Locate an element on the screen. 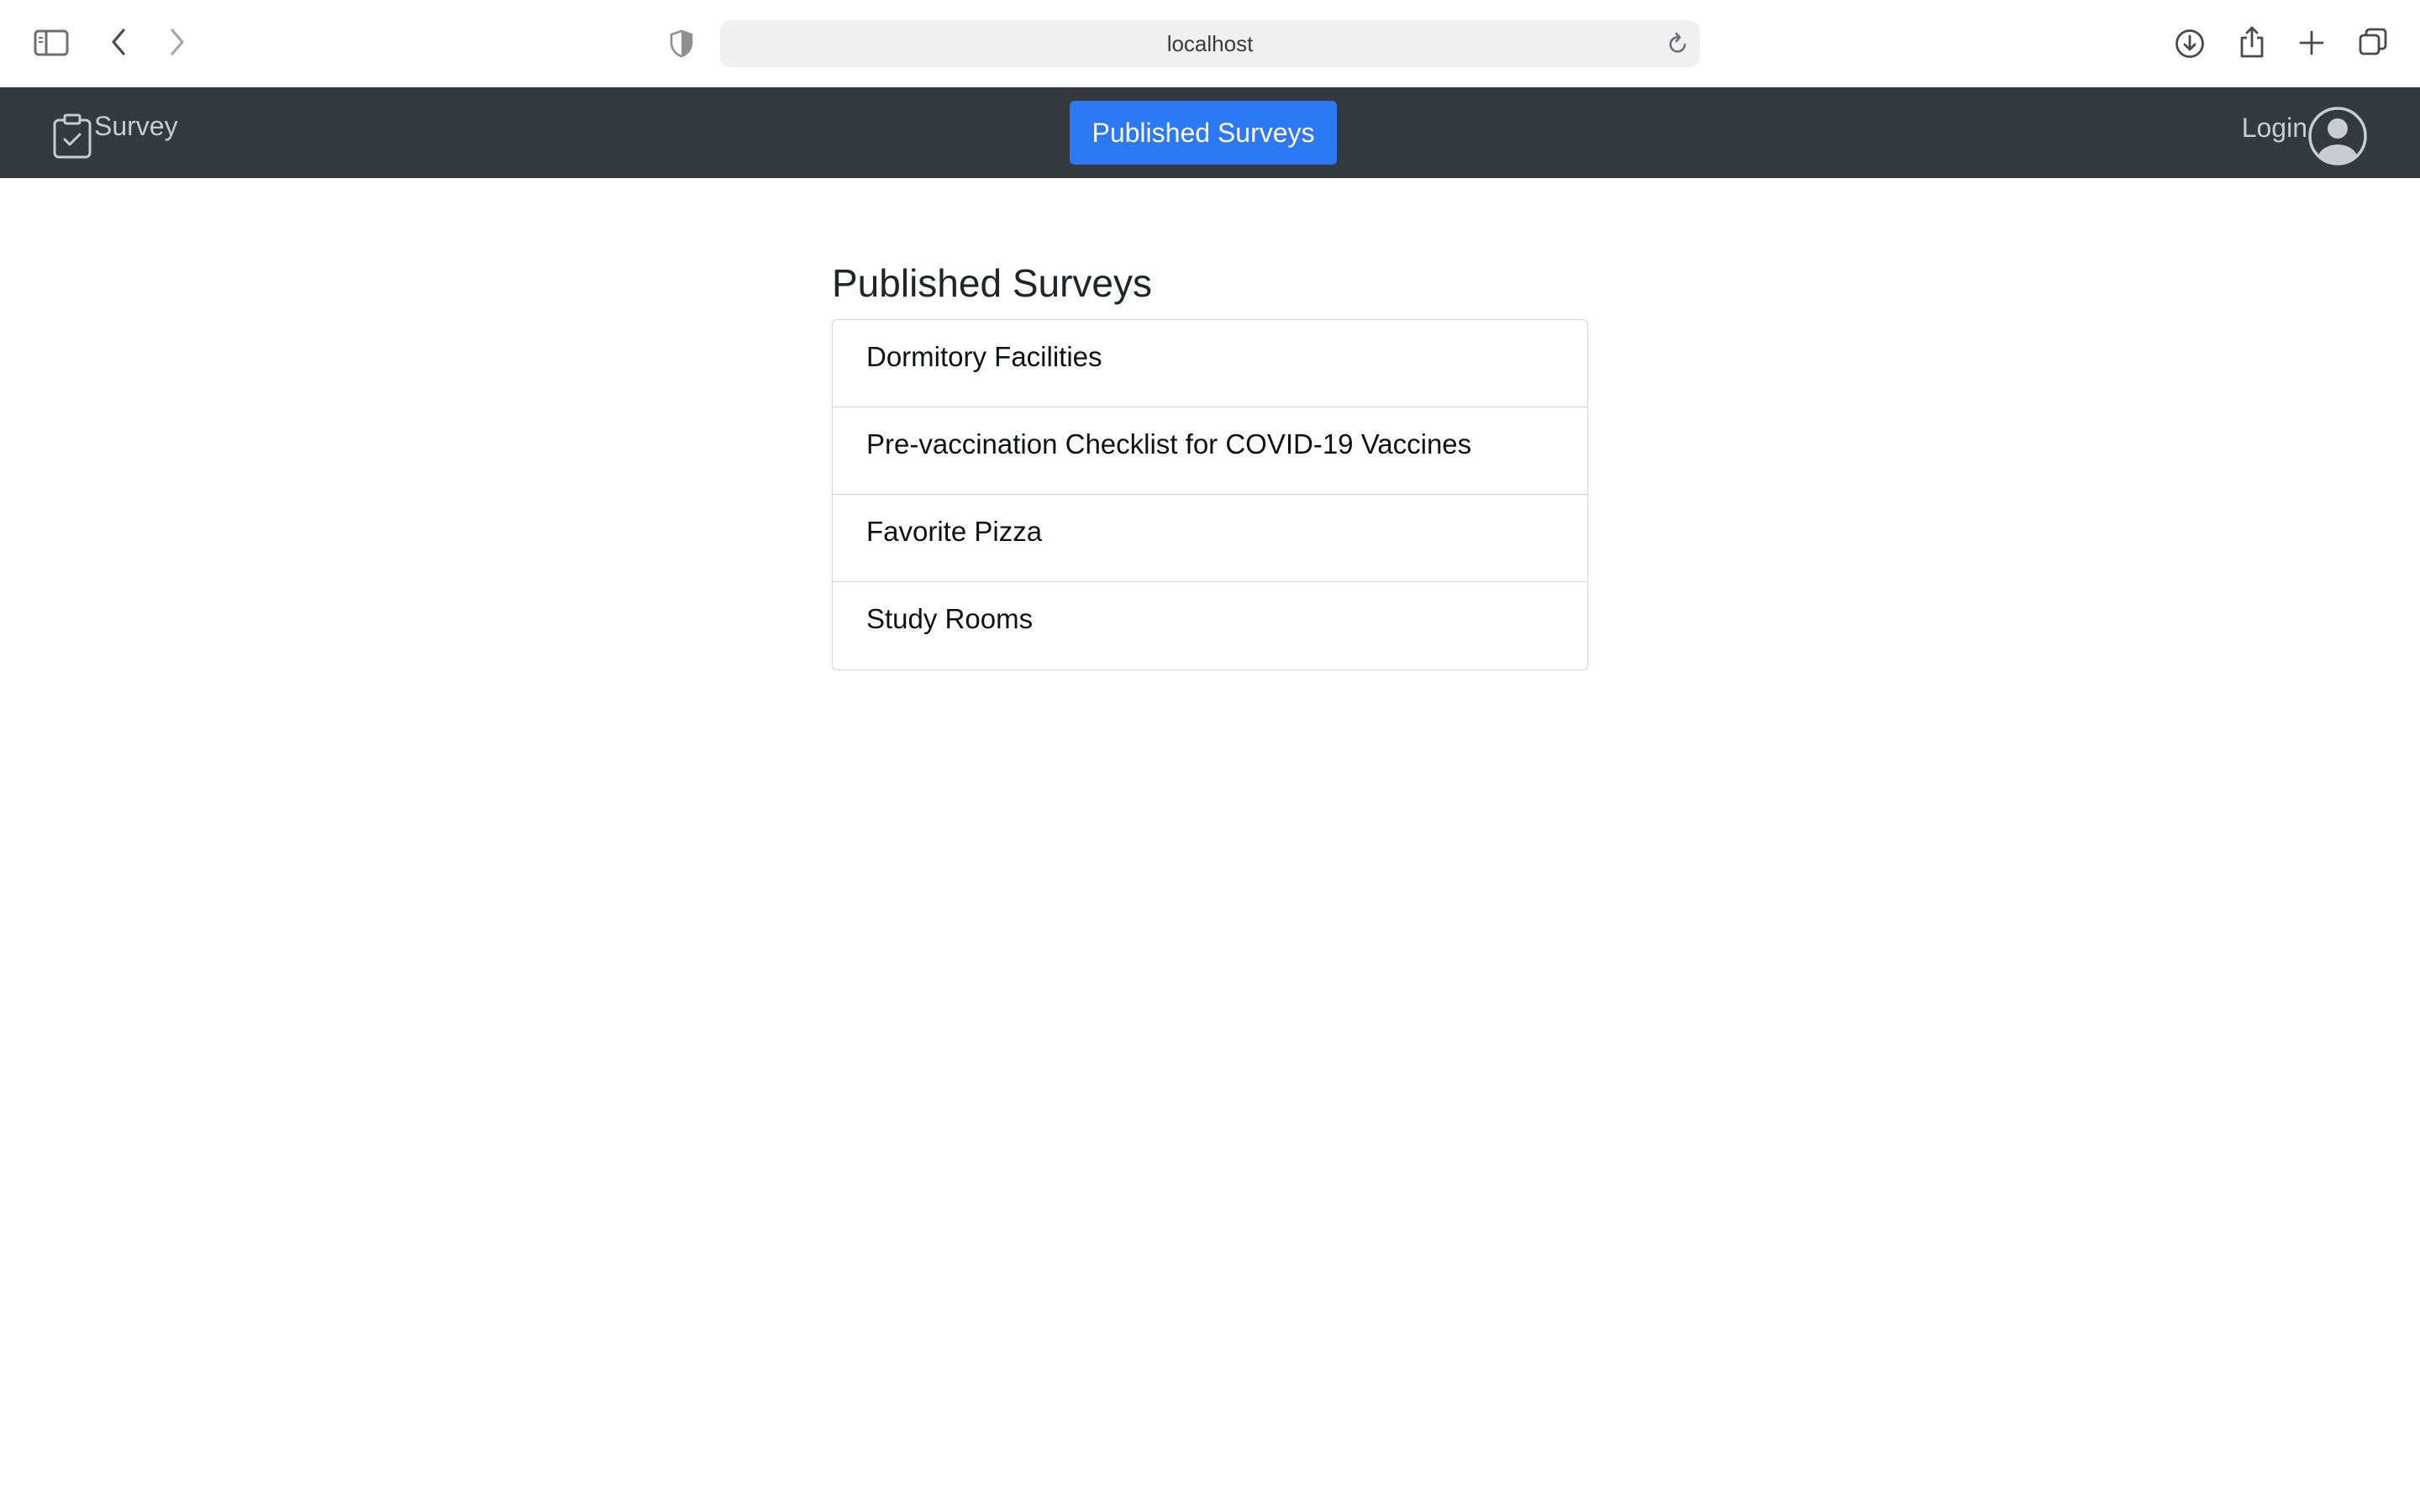  share-icon is located at coordinates (2252, 42).